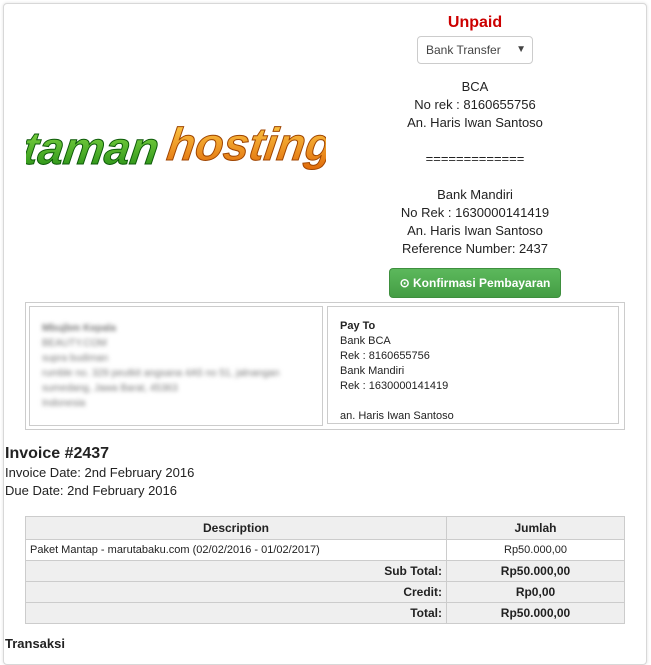 This screenshot has width=651, height=665. I want to click on pay-to-line, so click(473, 401).